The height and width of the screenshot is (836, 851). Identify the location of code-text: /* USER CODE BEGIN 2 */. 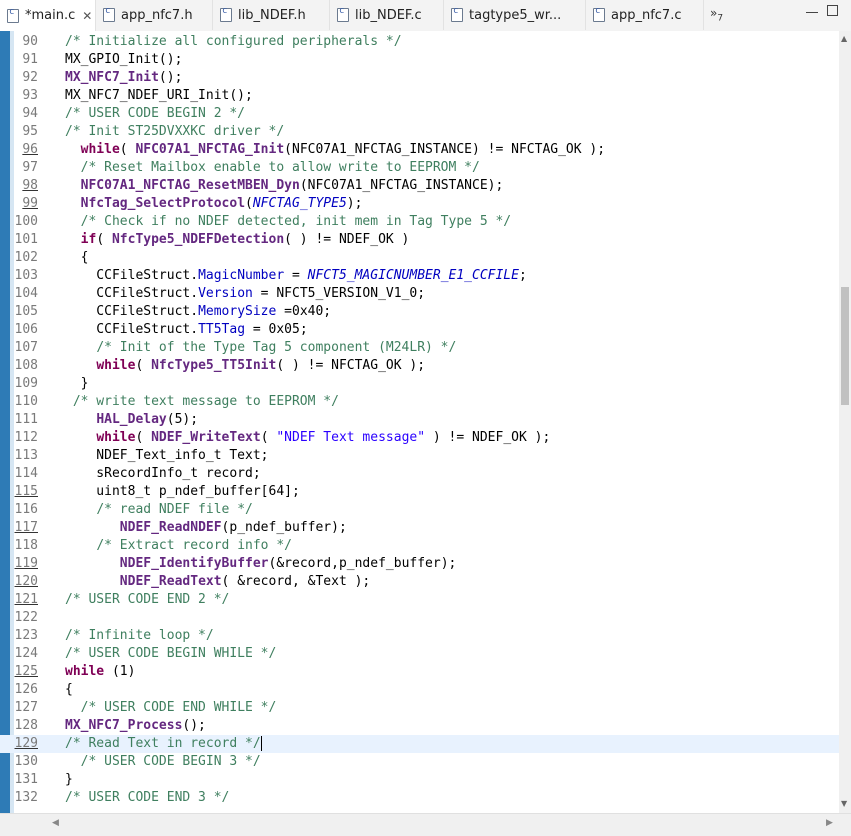
(155, 114).